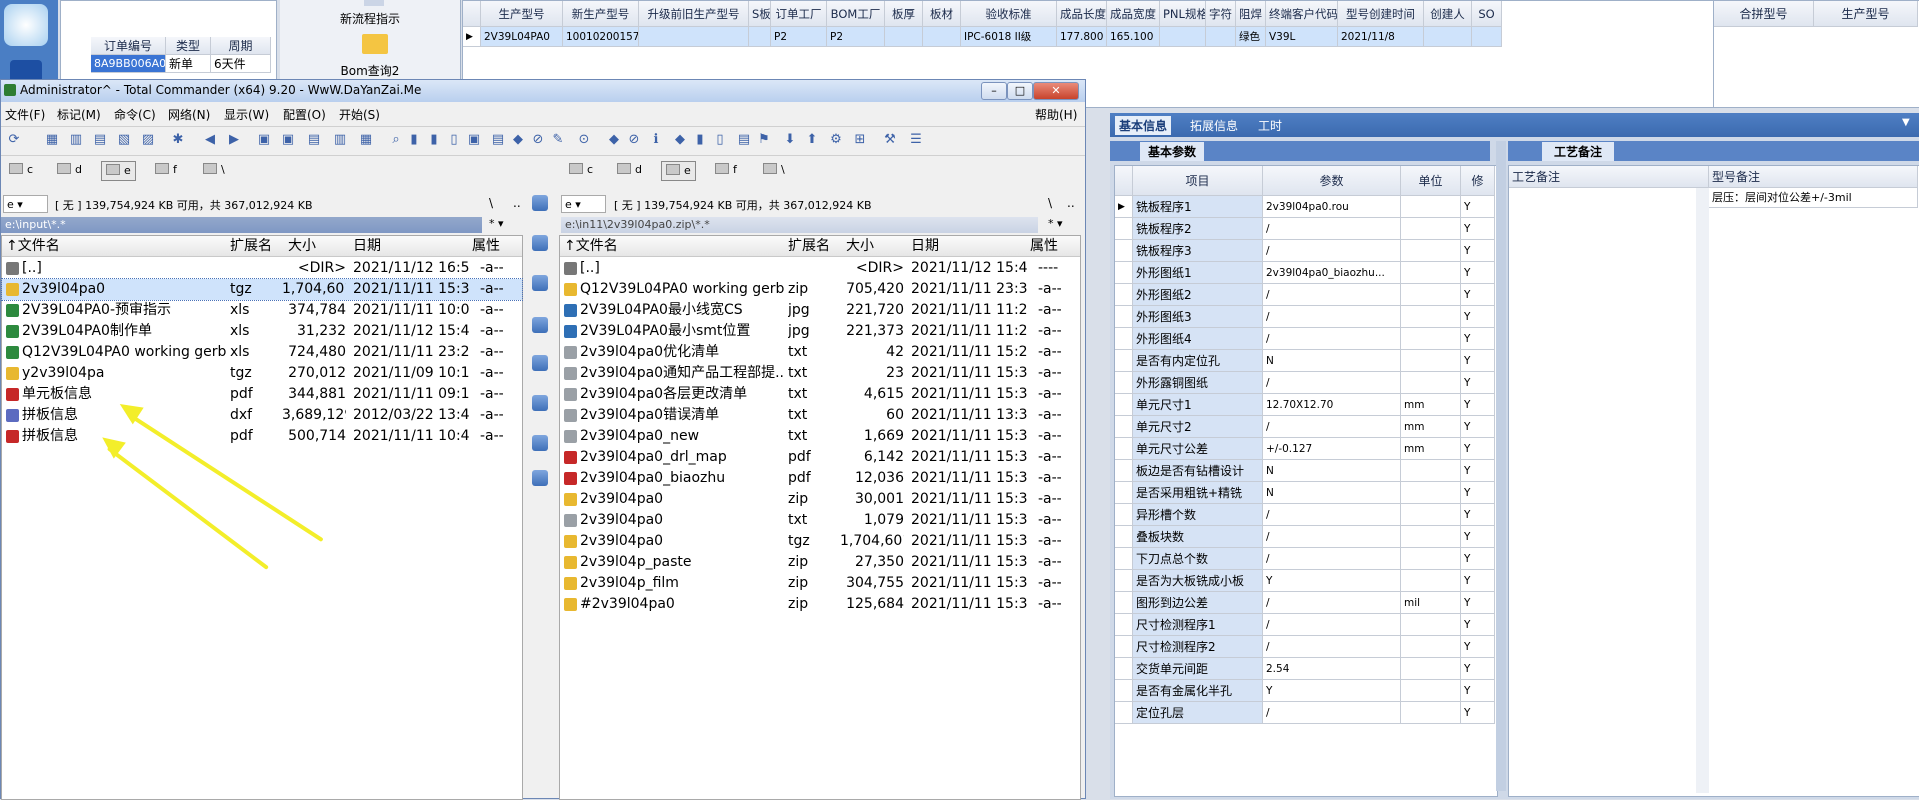 The image size is (1919, 800). I want to click on file-row: y2v39l04pa tgz 270,012 2021/11/09 10:16 -a--, so click(262, 373).